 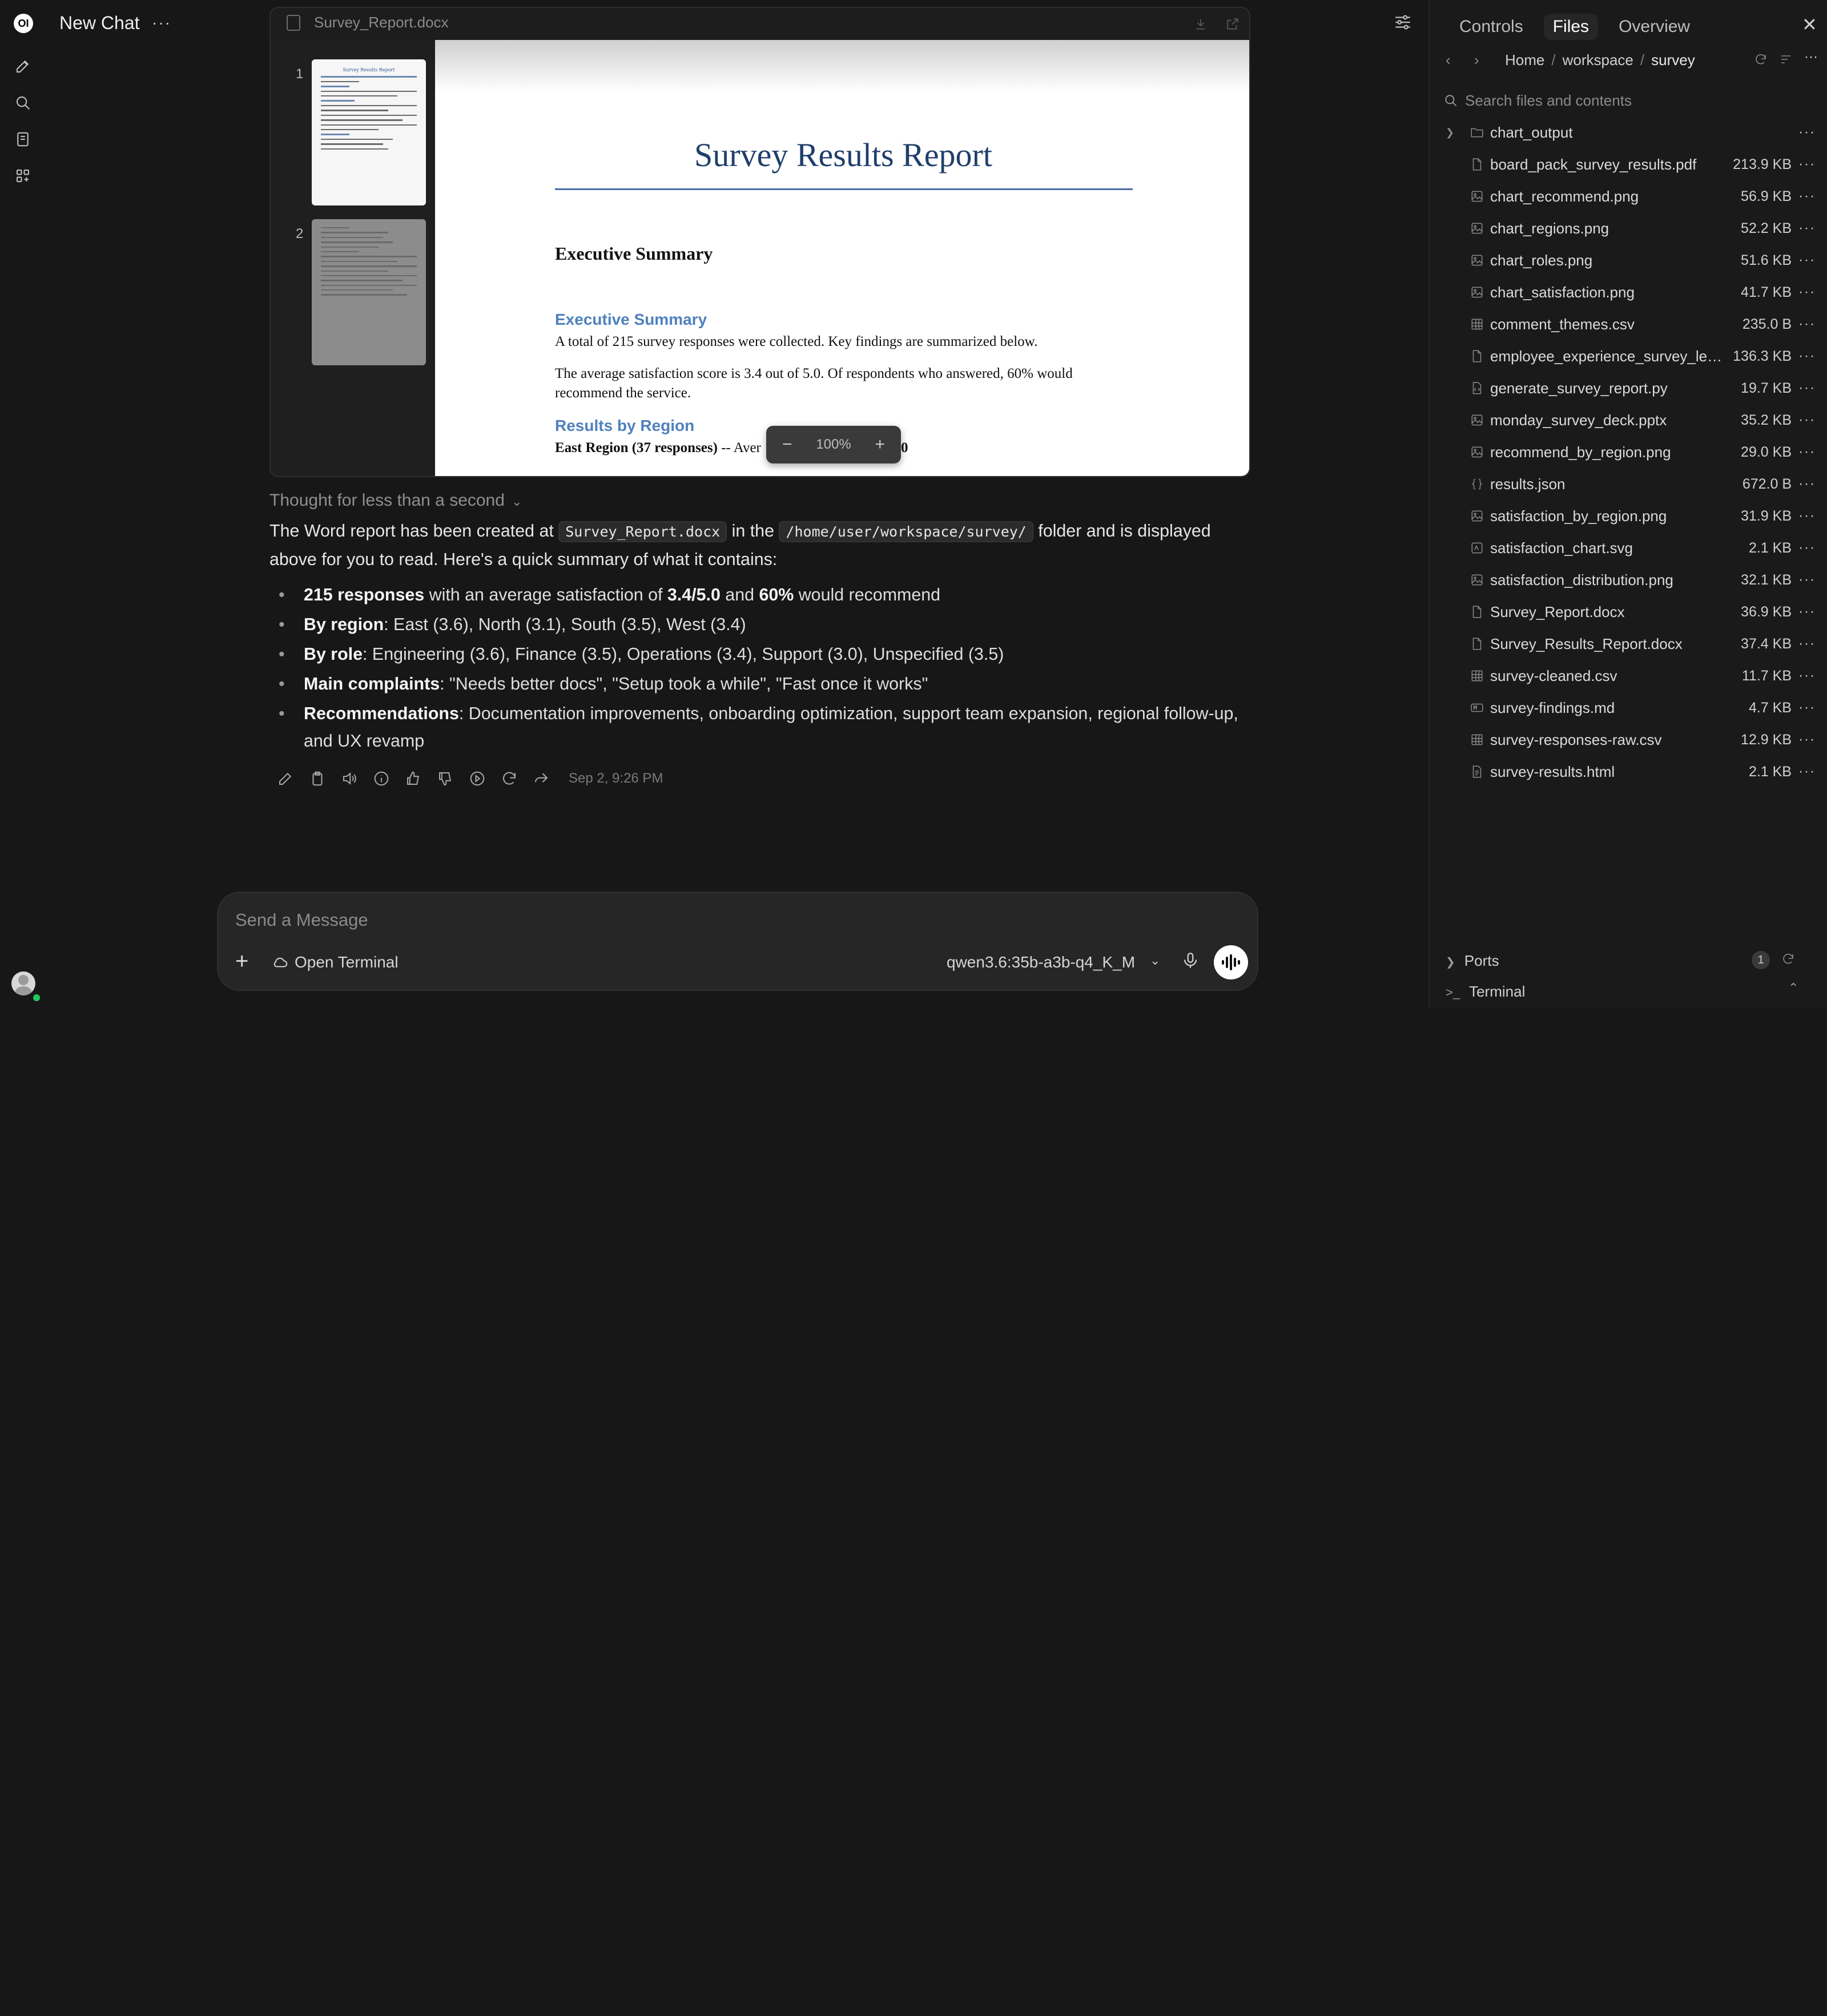 I want to click on copy-icon, so click(x=317, y=778).